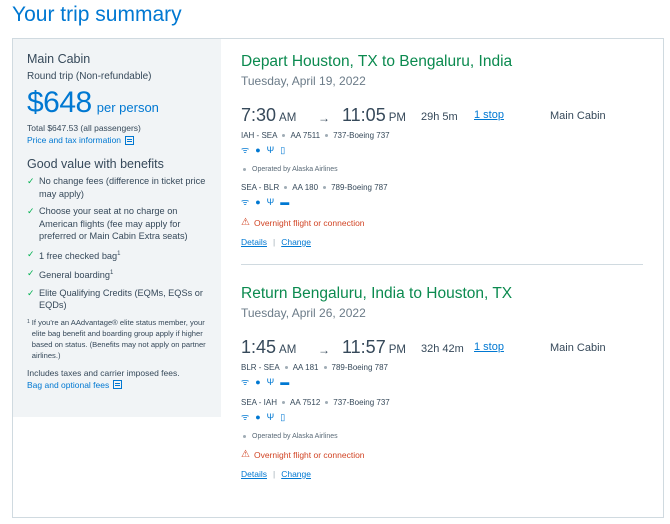 The height and width of the screenshot is (524, 670). I want to click on cabin-label: Main Cabin, so click(578, 348).